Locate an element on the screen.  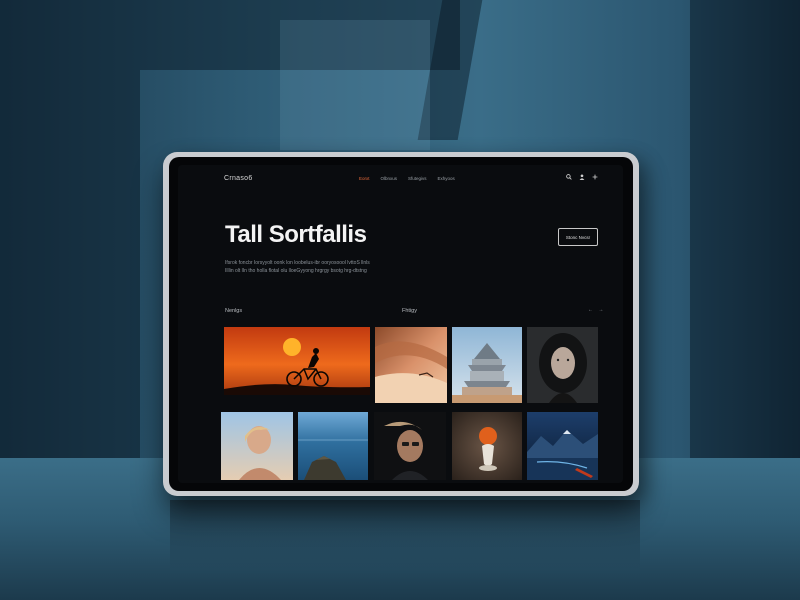
gallery-tile-portrait-man is located at coordinates (410, 446).